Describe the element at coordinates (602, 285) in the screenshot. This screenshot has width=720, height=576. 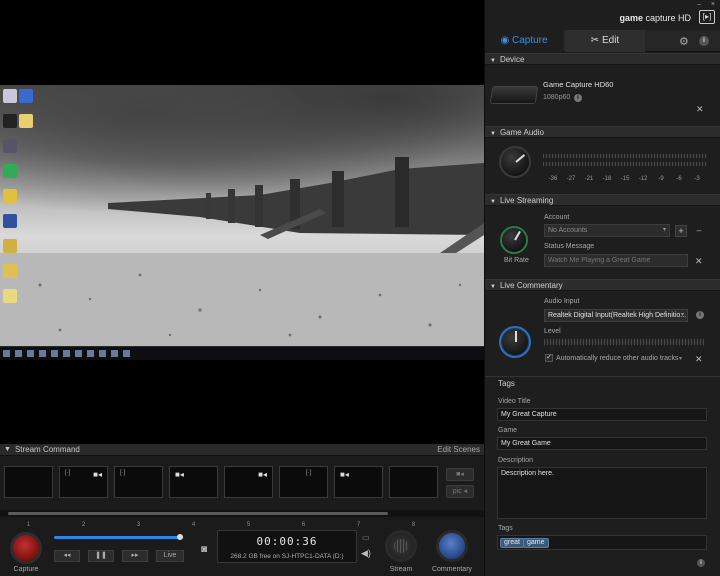
I see `live-commentary-section-header: ▼ Live Commentary` at that location.